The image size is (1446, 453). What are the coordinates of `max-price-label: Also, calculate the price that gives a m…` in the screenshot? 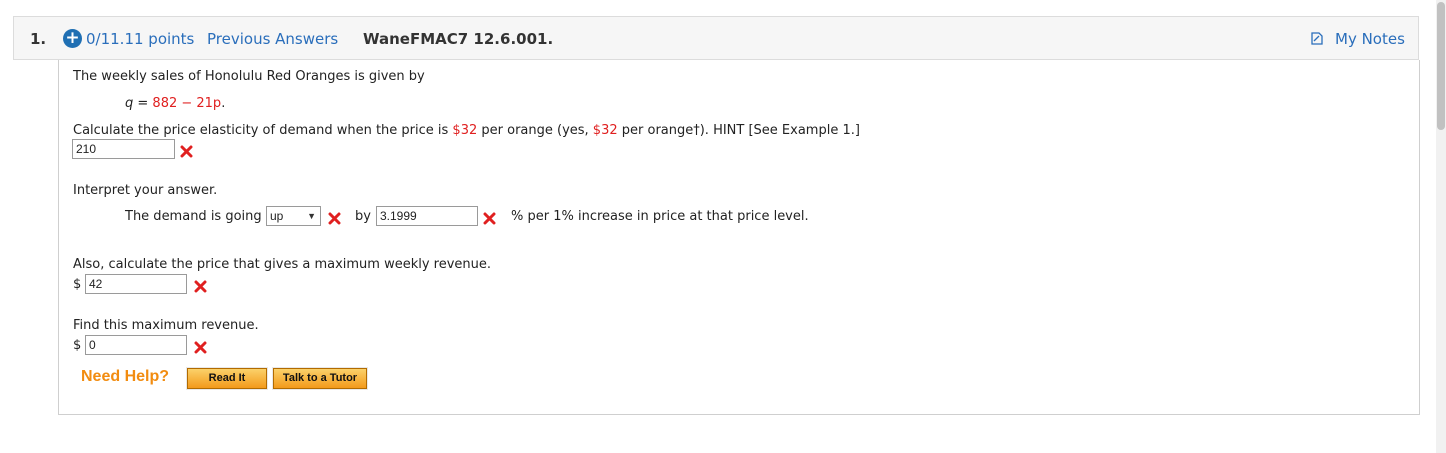 It's located at (282, 264).